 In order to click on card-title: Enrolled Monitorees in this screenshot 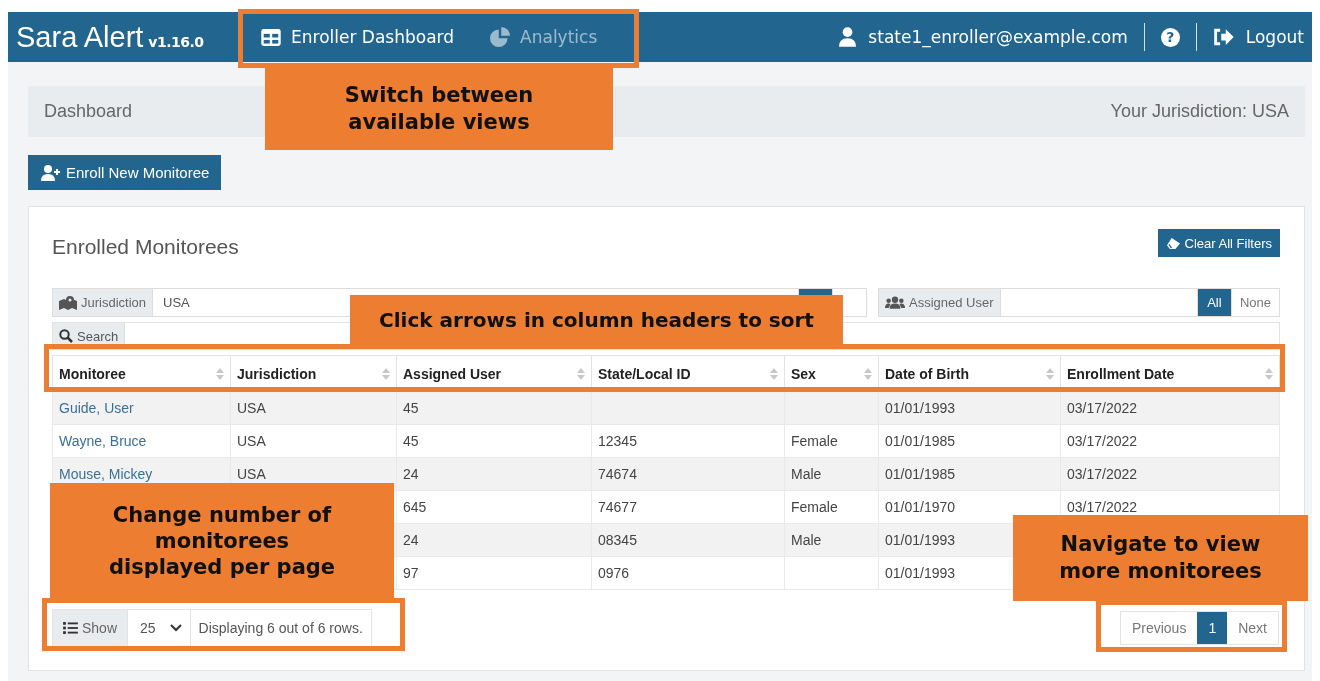, I will do `click(145, 247)`.